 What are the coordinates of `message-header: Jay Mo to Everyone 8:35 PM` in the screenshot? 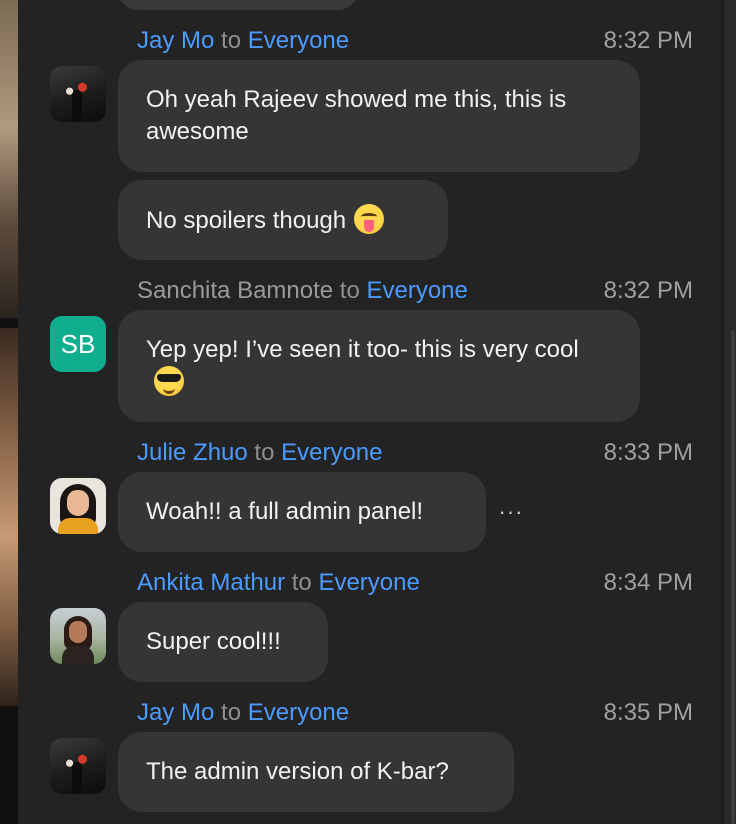 It's located at (415, 713).